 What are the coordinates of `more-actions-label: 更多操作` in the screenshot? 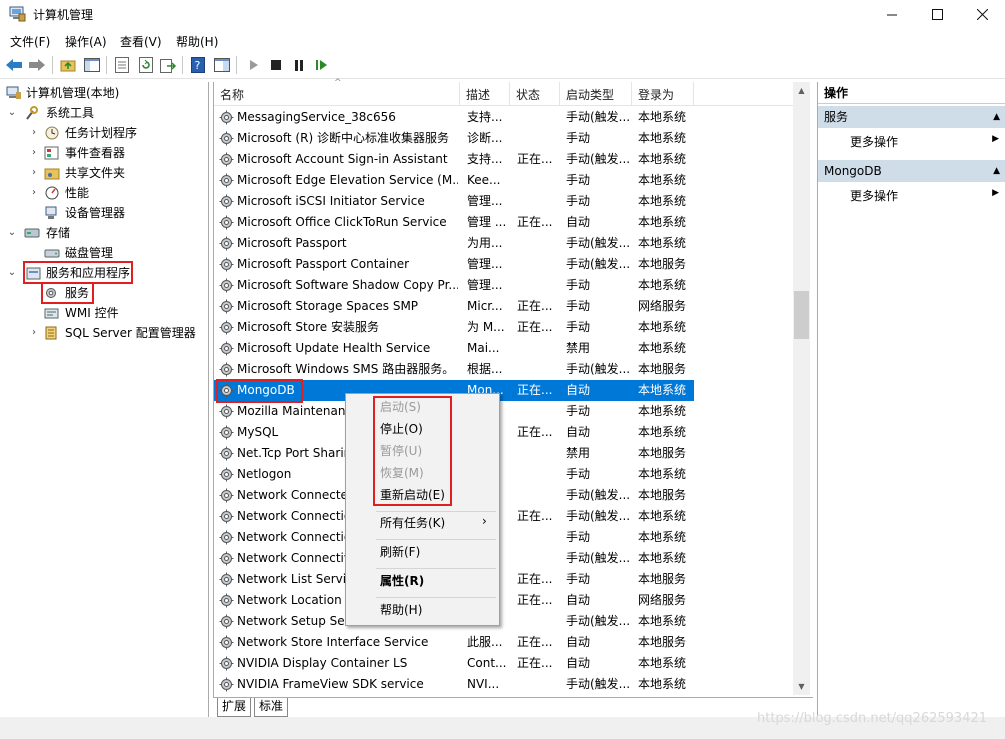 It's located at (874, 142).